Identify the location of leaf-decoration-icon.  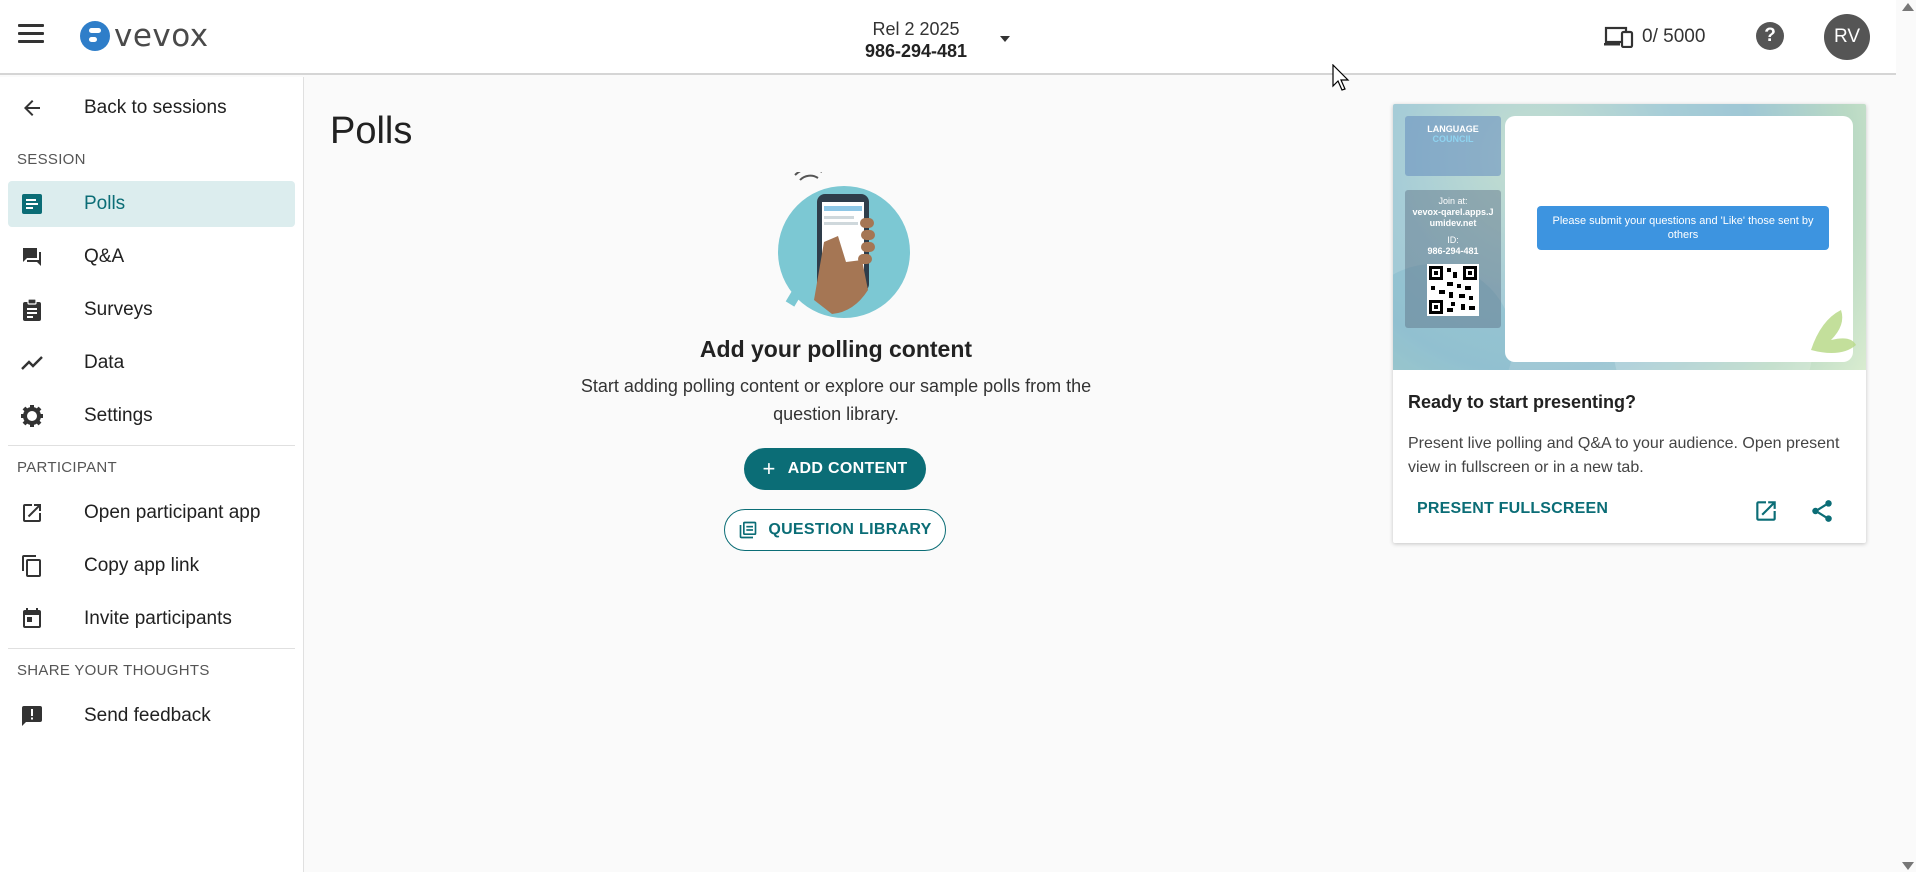
(1833, 332).